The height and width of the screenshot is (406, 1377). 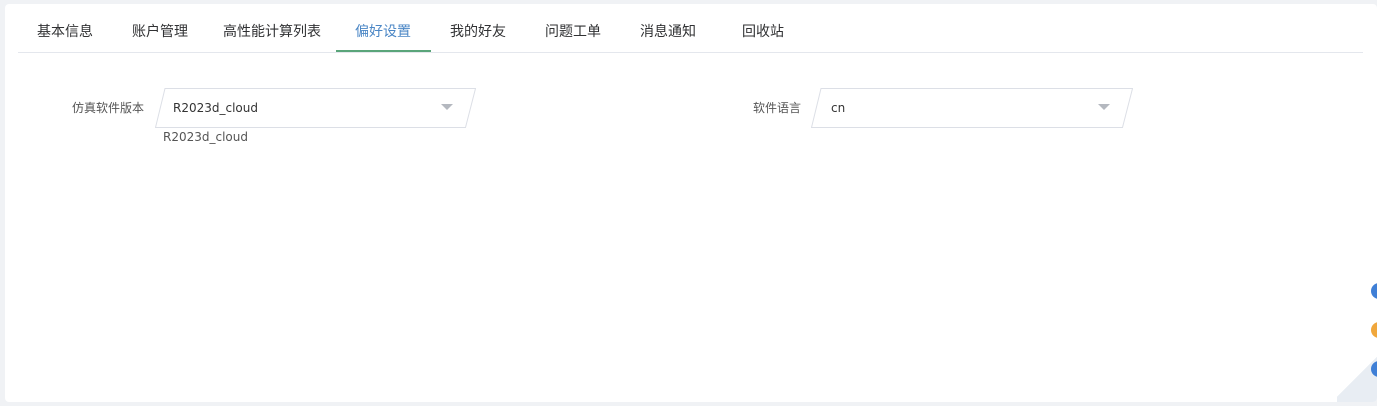 I want to click on language-select: cn, so click(x=972, y=108).